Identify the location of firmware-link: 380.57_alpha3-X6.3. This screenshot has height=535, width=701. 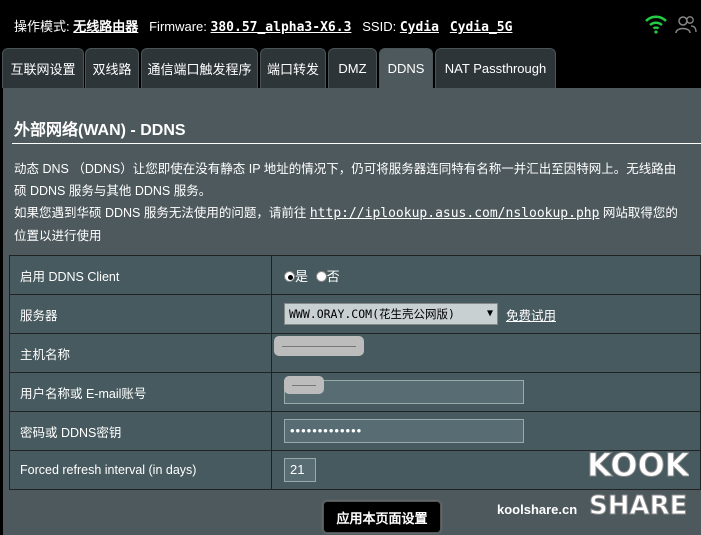
(281, 27).